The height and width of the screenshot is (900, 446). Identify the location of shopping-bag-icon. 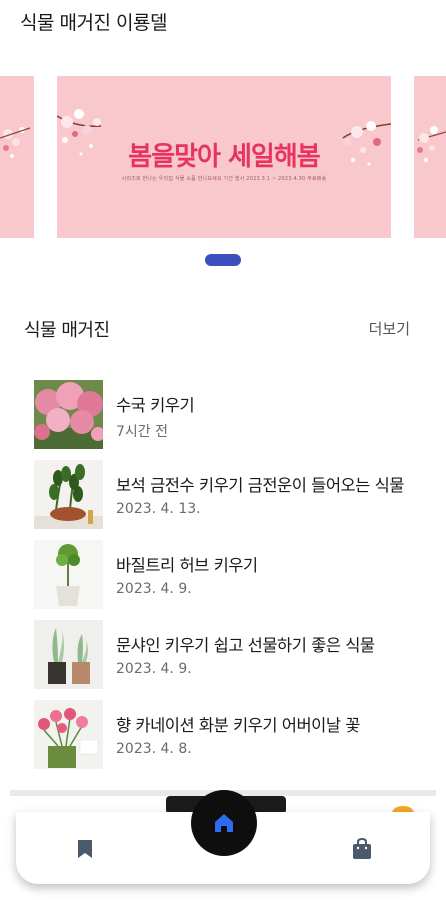
(362, 849).